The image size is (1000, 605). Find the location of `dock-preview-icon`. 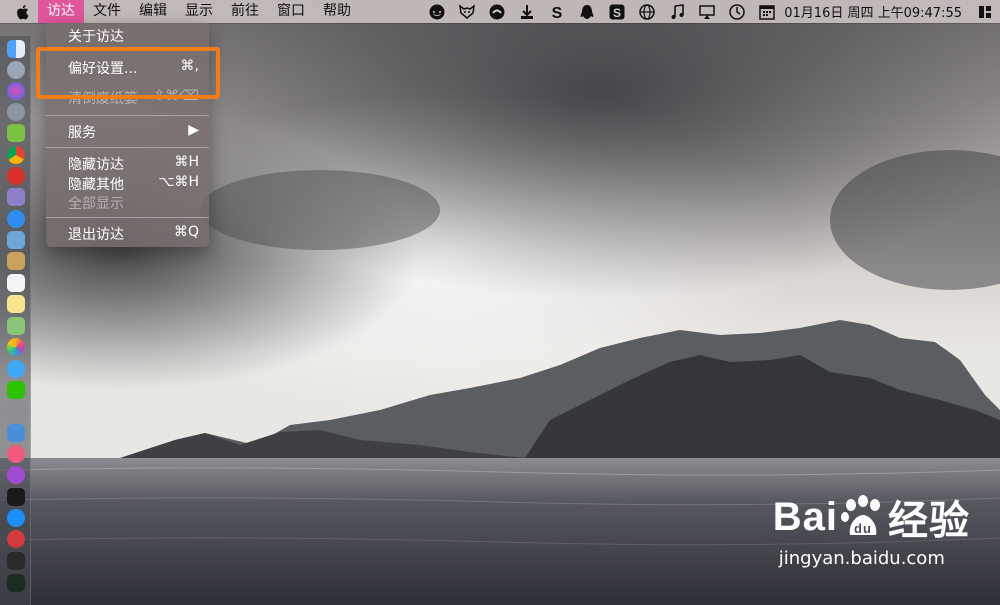

dock-preview-icon is located at coordinates (16, 240).